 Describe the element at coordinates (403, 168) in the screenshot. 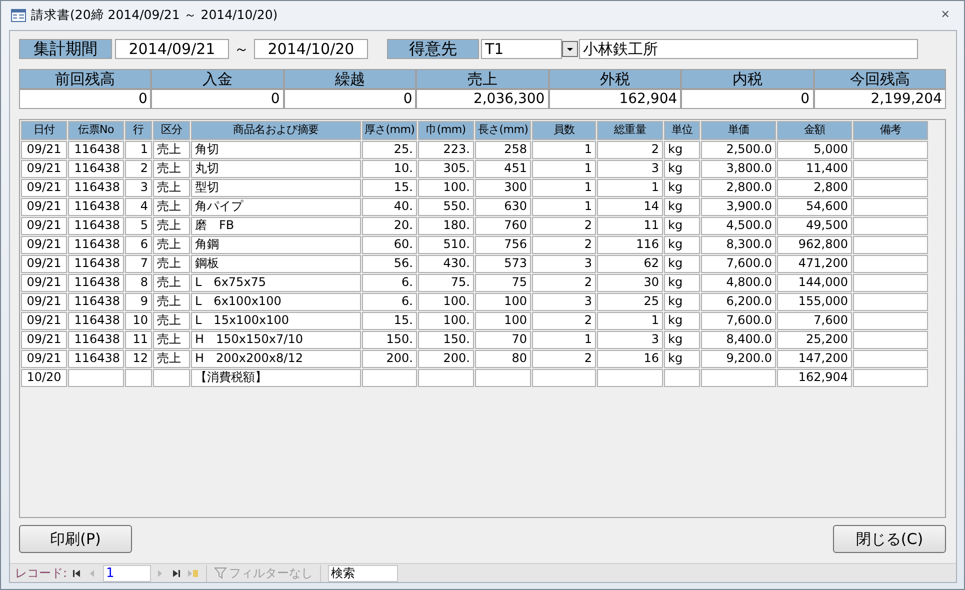

I see `table-cell: 10.` at that location.